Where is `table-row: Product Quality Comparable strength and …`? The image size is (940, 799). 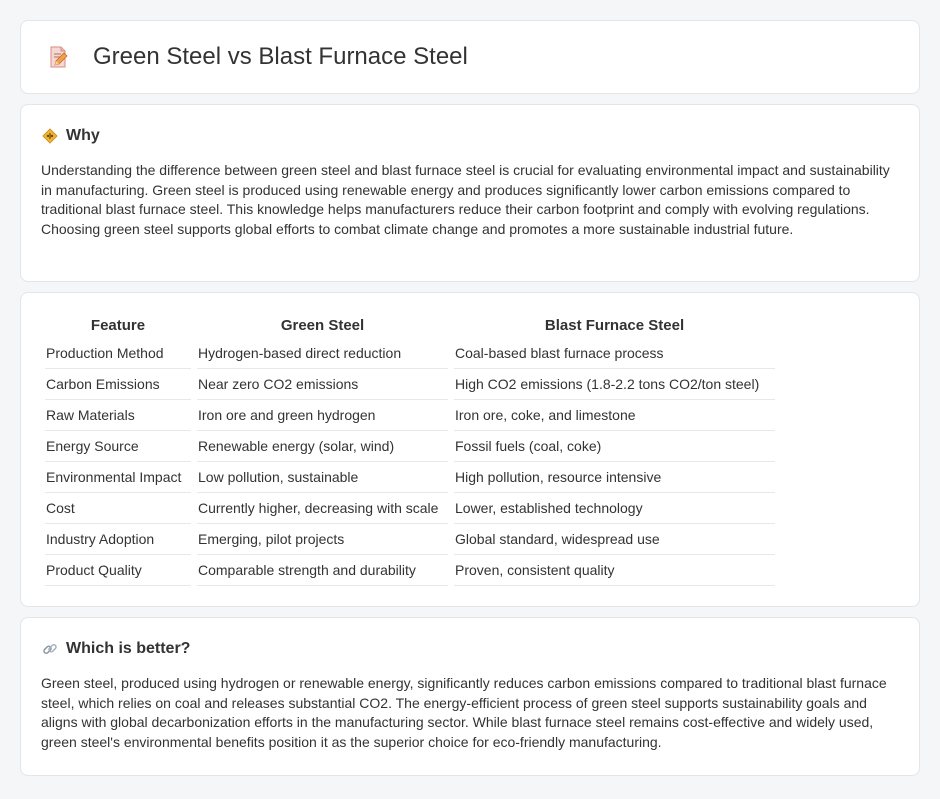 table-row: Product Quality Comparable strength and … is located at coordinates (410, 570).